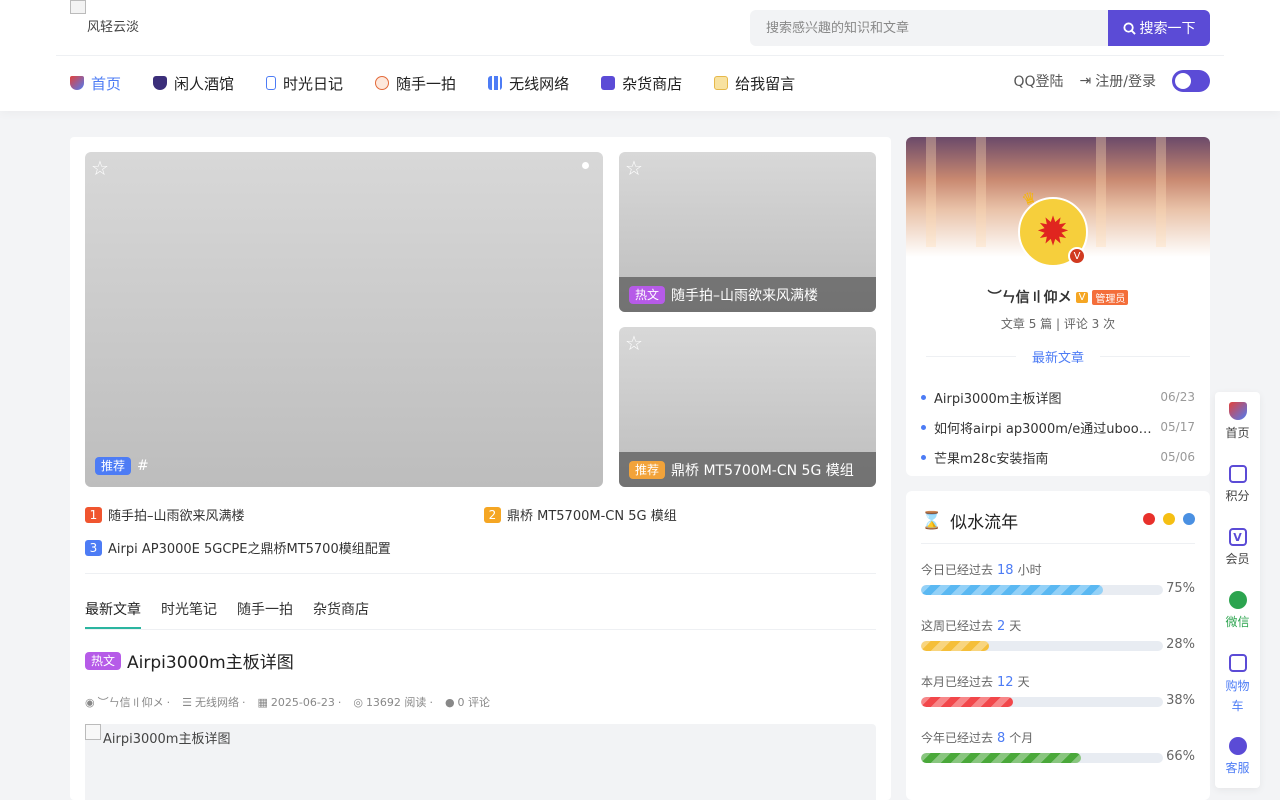 The width and height of the screenshot is (1280, 800). I want to click on list-item: Airpi3000m主板详图 06/23, so click(1058, 397).